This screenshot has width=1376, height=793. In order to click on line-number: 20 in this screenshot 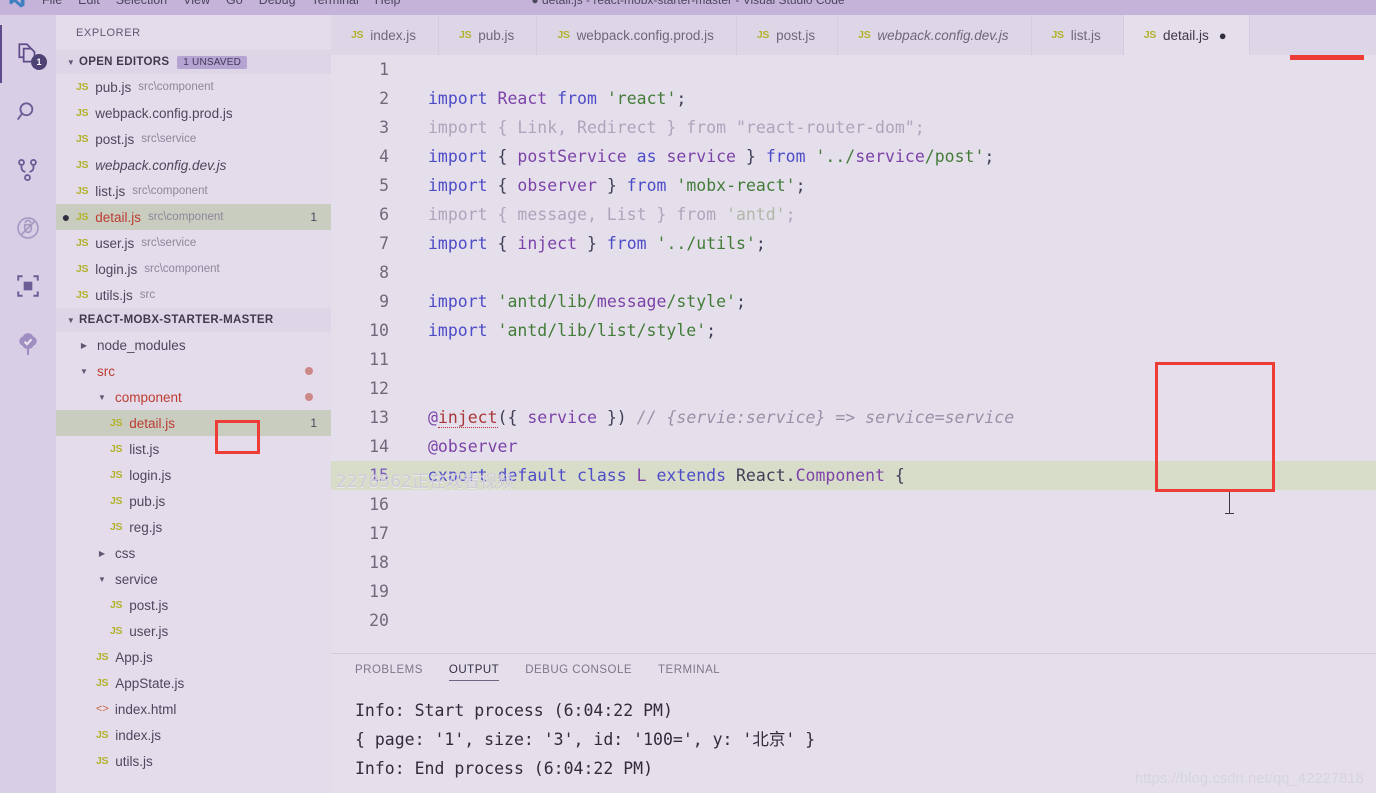, I will do `click(379, 620)`.